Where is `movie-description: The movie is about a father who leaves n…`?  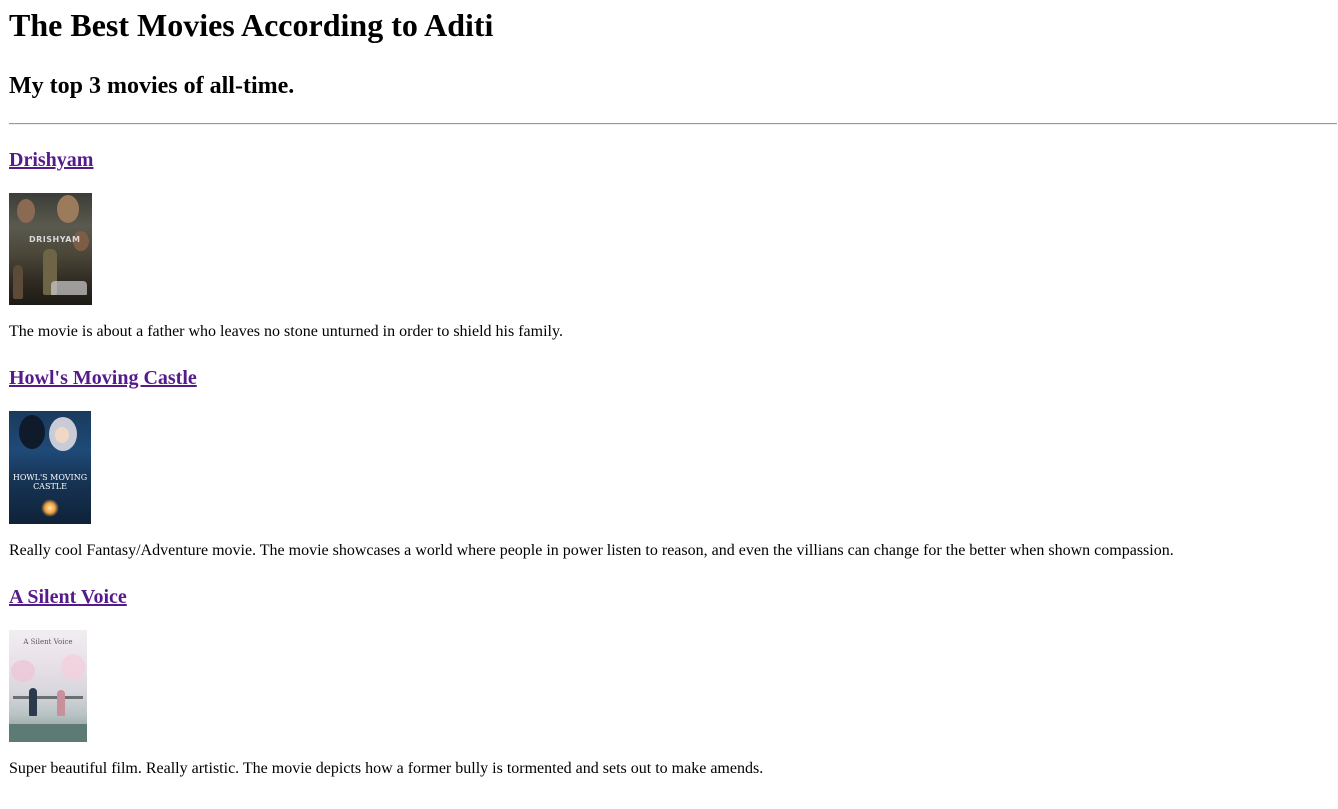
movie-description: The movie is about a father who leaves n… is located at coordinates (286, 331).